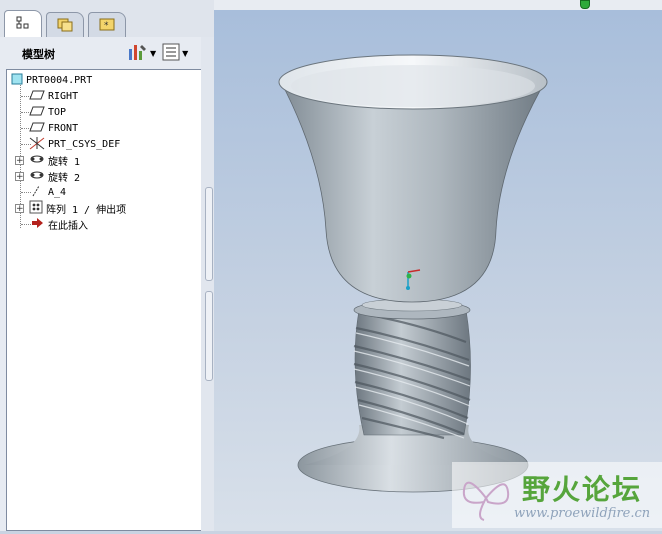  Describe the element at coordinates (57, 112) in the screenshot. I see `tree-item-label: TOP` at that location.